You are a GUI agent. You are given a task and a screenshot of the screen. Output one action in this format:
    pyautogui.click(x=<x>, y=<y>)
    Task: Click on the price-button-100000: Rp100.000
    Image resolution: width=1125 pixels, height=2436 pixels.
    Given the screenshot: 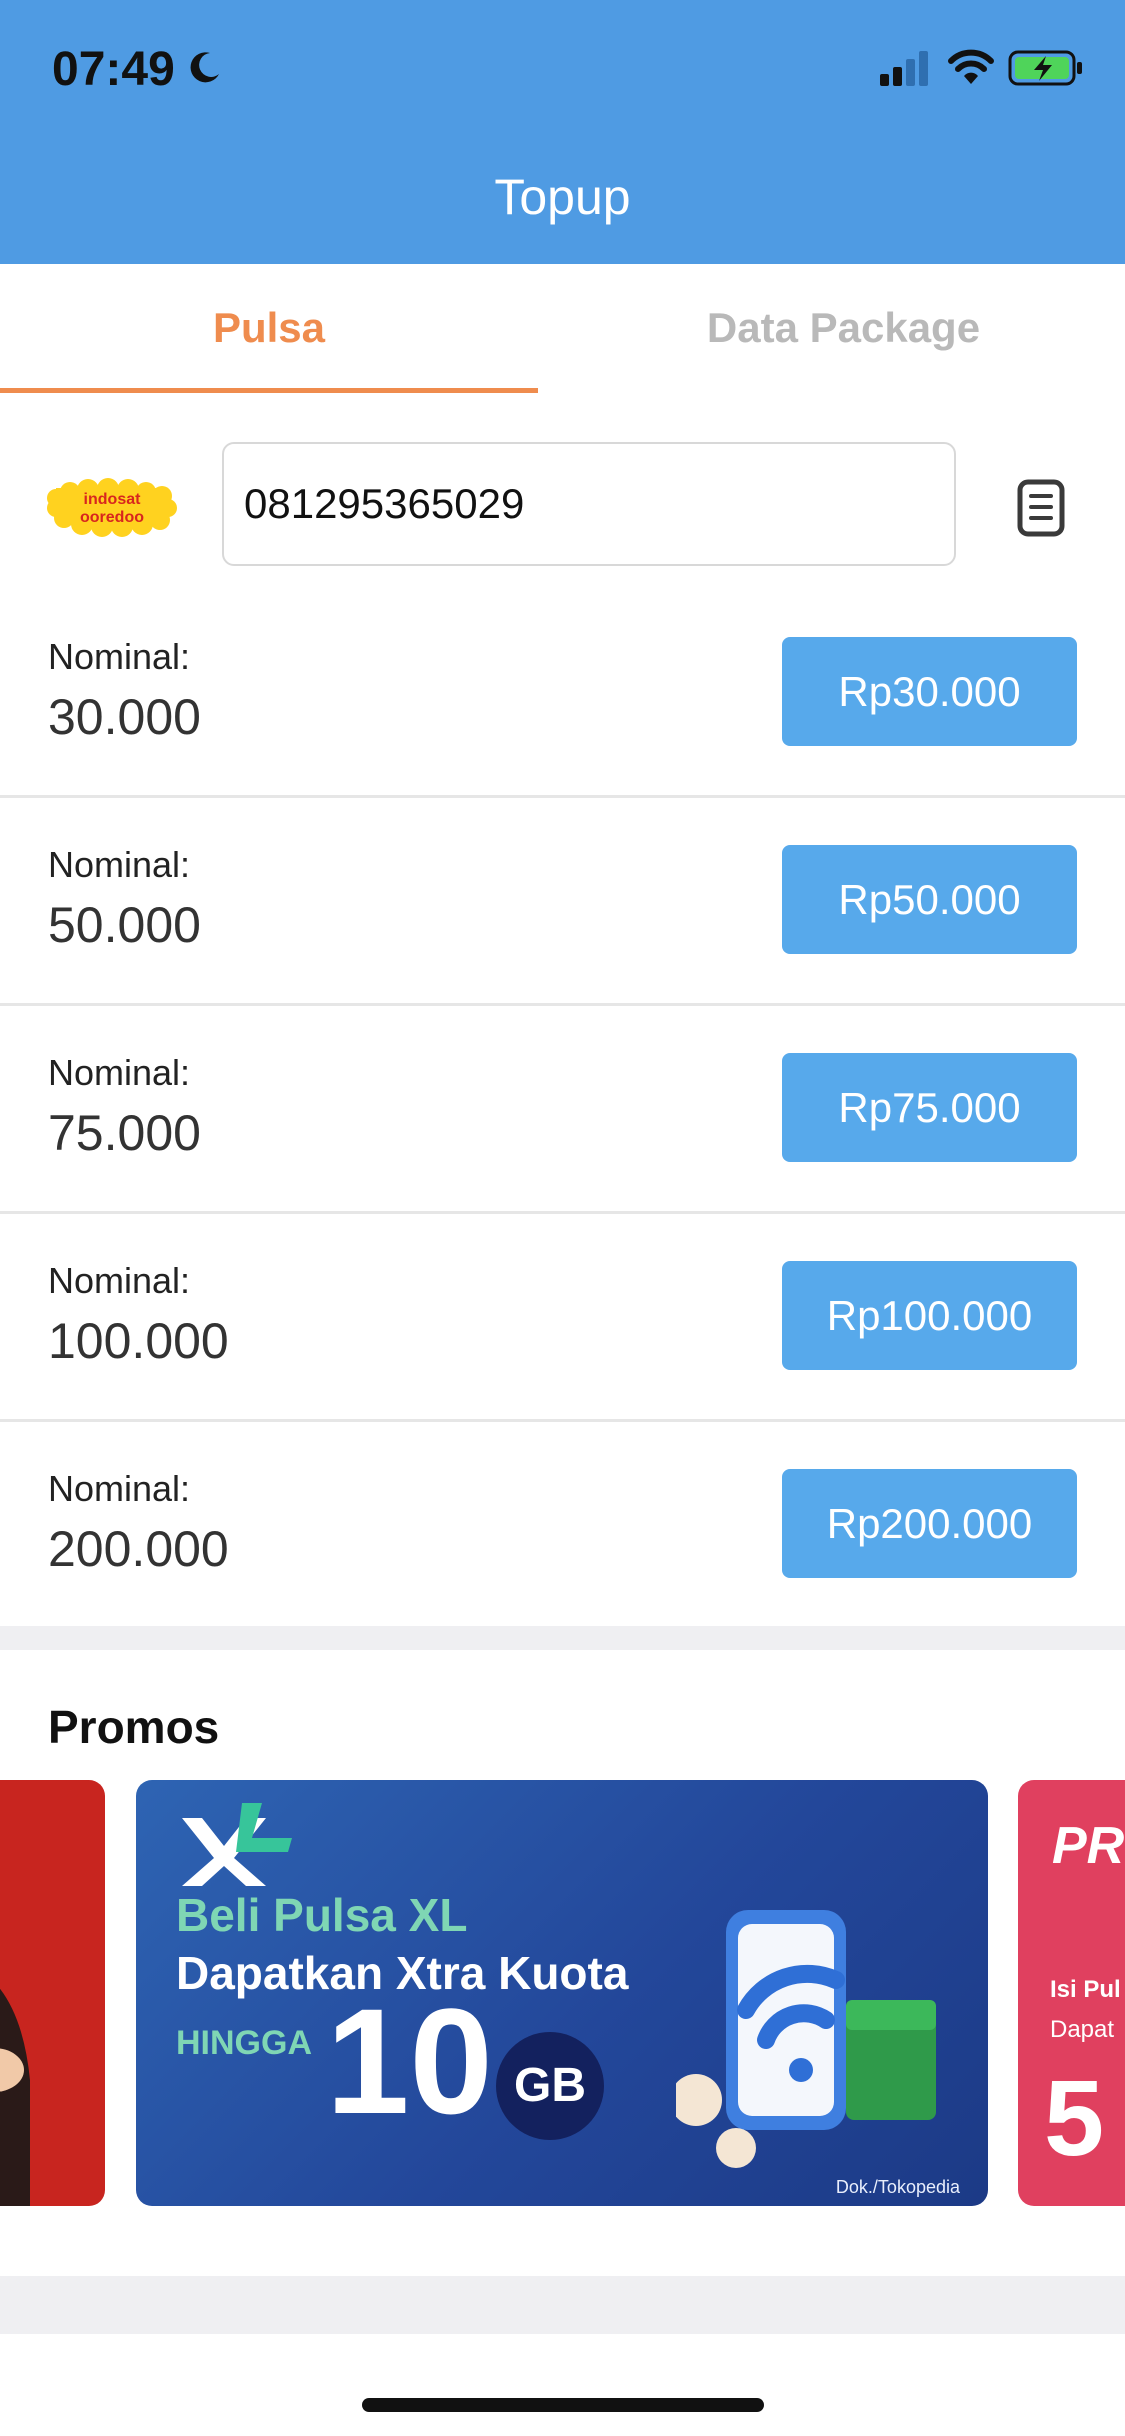 What is the action you would take?
    pyautogui.click(x=929, y=1315)
    